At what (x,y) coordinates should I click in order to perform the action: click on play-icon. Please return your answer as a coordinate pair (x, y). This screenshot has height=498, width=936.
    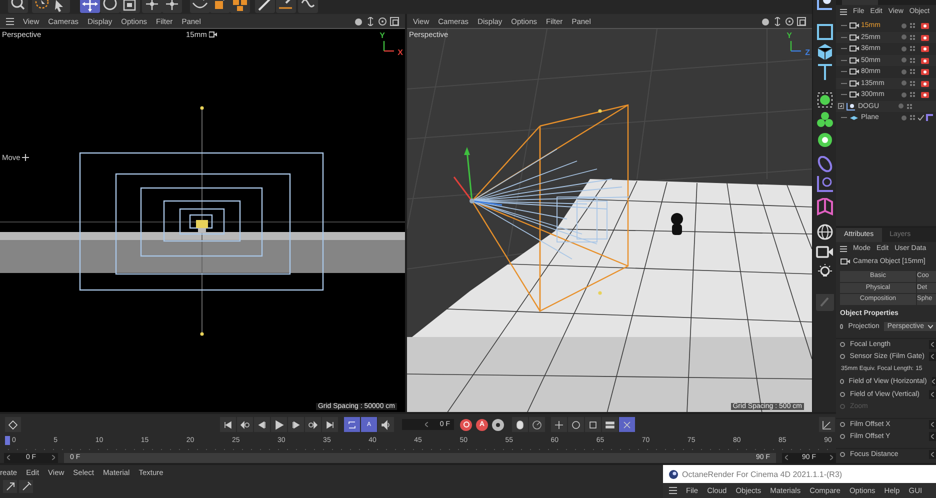
    Looking at the image, I should click on (279, 424).